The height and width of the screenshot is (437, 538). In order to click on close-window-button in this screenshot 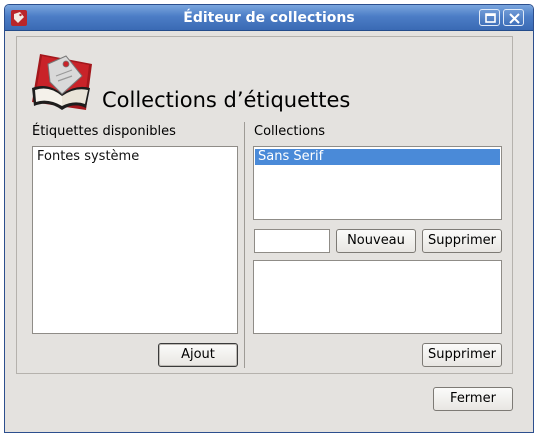, I will do `click(513, 17)`.